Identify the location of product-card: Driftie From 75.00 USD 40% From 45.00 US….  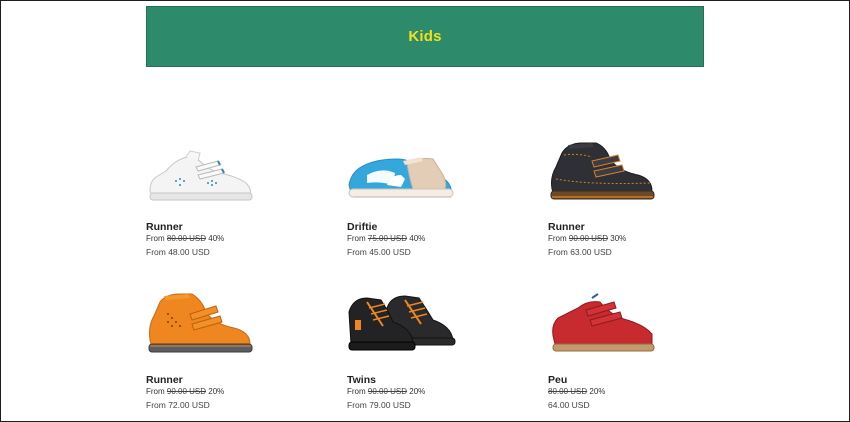
(422, 201).